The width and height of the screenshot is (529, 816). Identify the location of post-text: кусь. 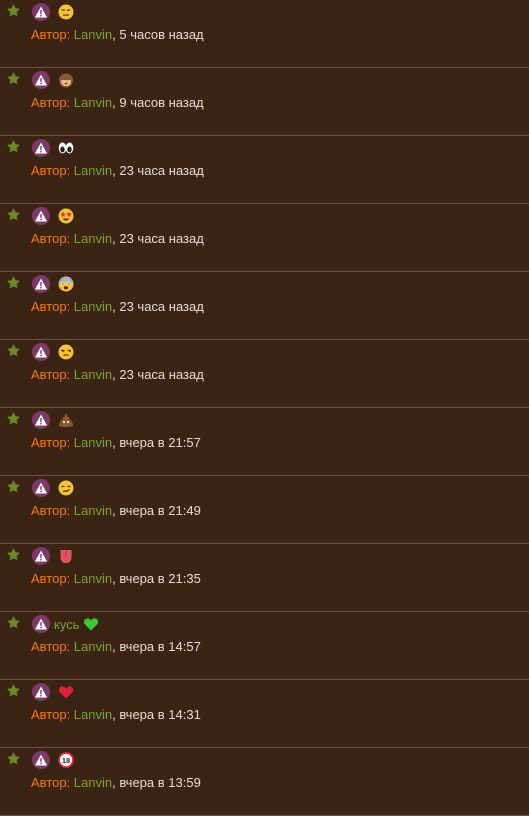
(66, 624).